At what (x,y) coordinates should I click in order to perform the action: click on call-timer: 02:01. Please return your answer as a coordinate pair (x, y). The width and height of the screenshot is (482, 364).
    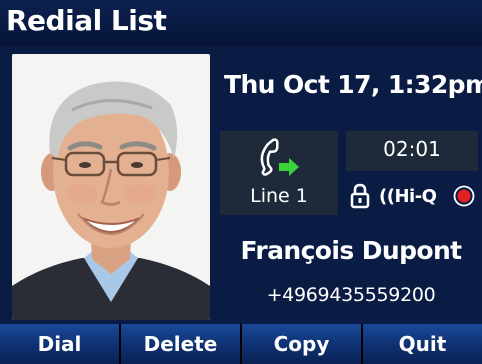
    Looking at the image, I should click on (412, 149).